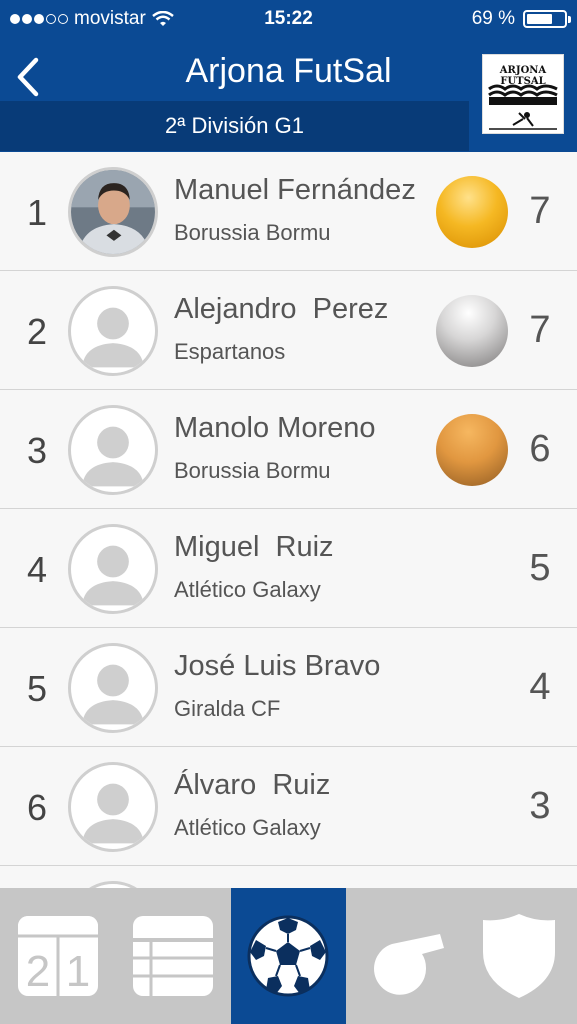 The height and width of the screenshot is (1024, 577). What do you see at coordinates (288, 806) in the screenshot?
I see `list-item: 6 Álvaro Ruiz Atlético Galaxy 3` at bounding box center [288, 806].